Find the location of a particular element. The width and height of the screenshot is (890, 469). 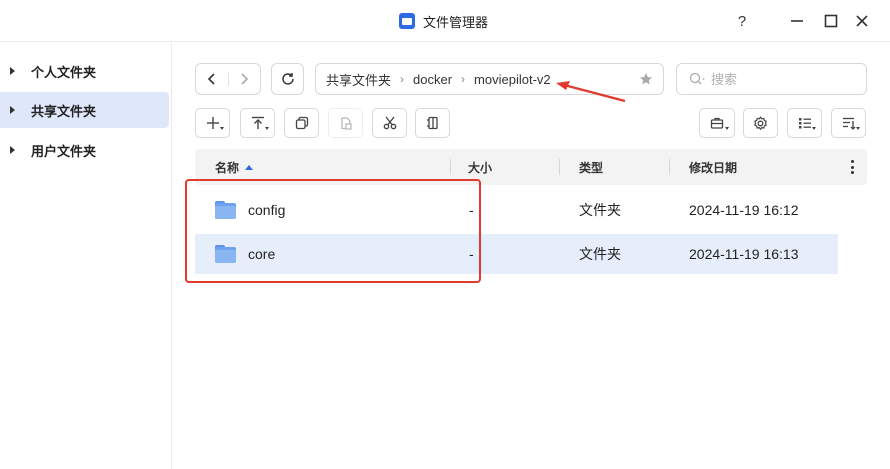

navigation-group is located at coordinates (228, 79).